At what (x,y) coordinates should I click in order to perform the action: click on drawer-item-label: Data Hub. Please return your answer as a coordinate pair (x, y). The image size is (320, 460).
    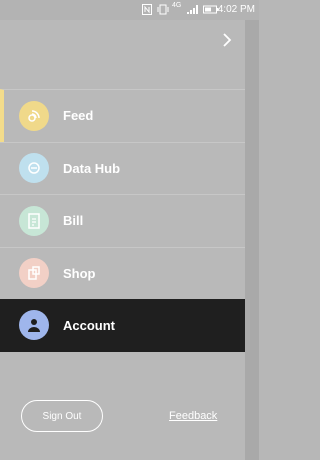
    Looking at the image, I should click on (92, 168).